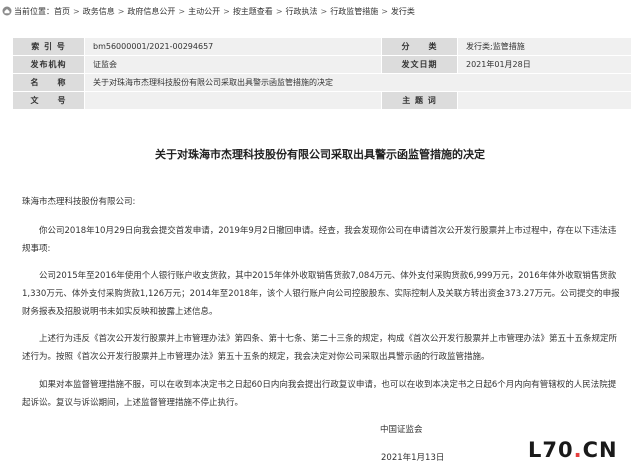 This screenshot has width=640, height=472. Describe the element at coordinates (233, 64) in the screenshot. I see `issuer-value: 证监会` at that location.